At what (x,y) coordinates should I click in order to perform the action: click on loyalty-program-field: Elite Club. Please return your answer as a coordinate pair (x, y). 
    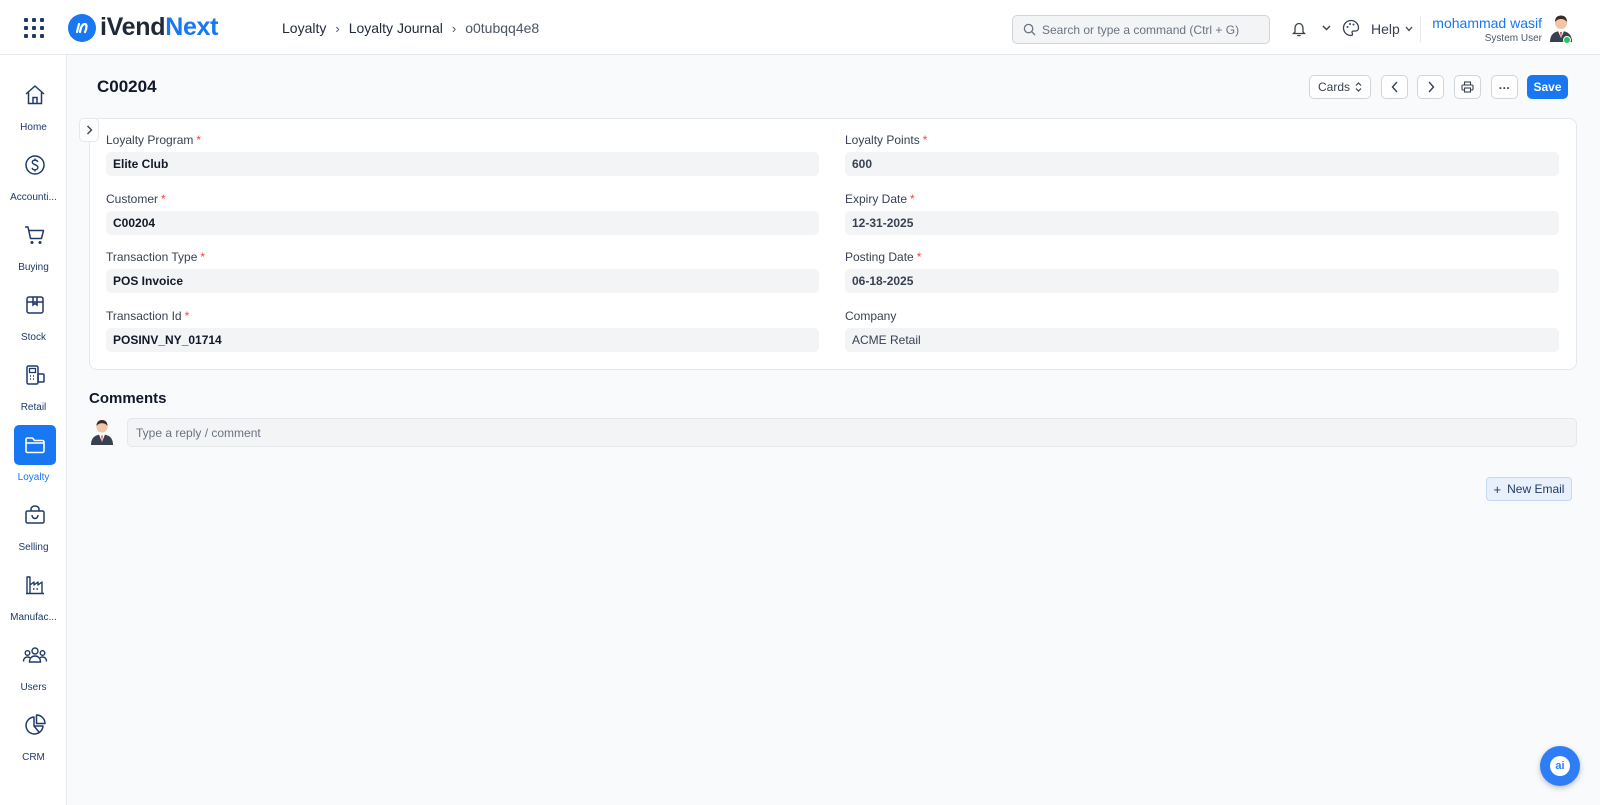
    Looking at the image, I should click on (462, 164).